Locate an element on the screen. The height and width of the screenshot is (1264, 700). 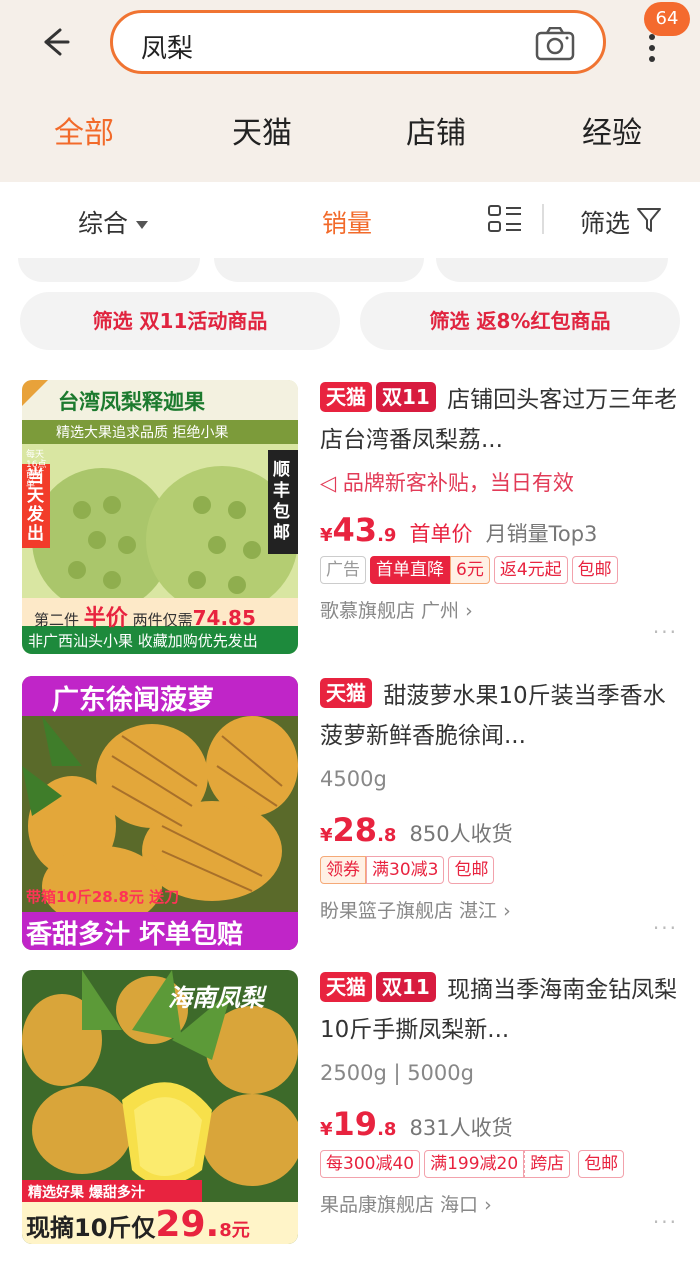
promo-line: ◁ 品牌新客补贴，当日有效 is located at coordinates (500, 483).